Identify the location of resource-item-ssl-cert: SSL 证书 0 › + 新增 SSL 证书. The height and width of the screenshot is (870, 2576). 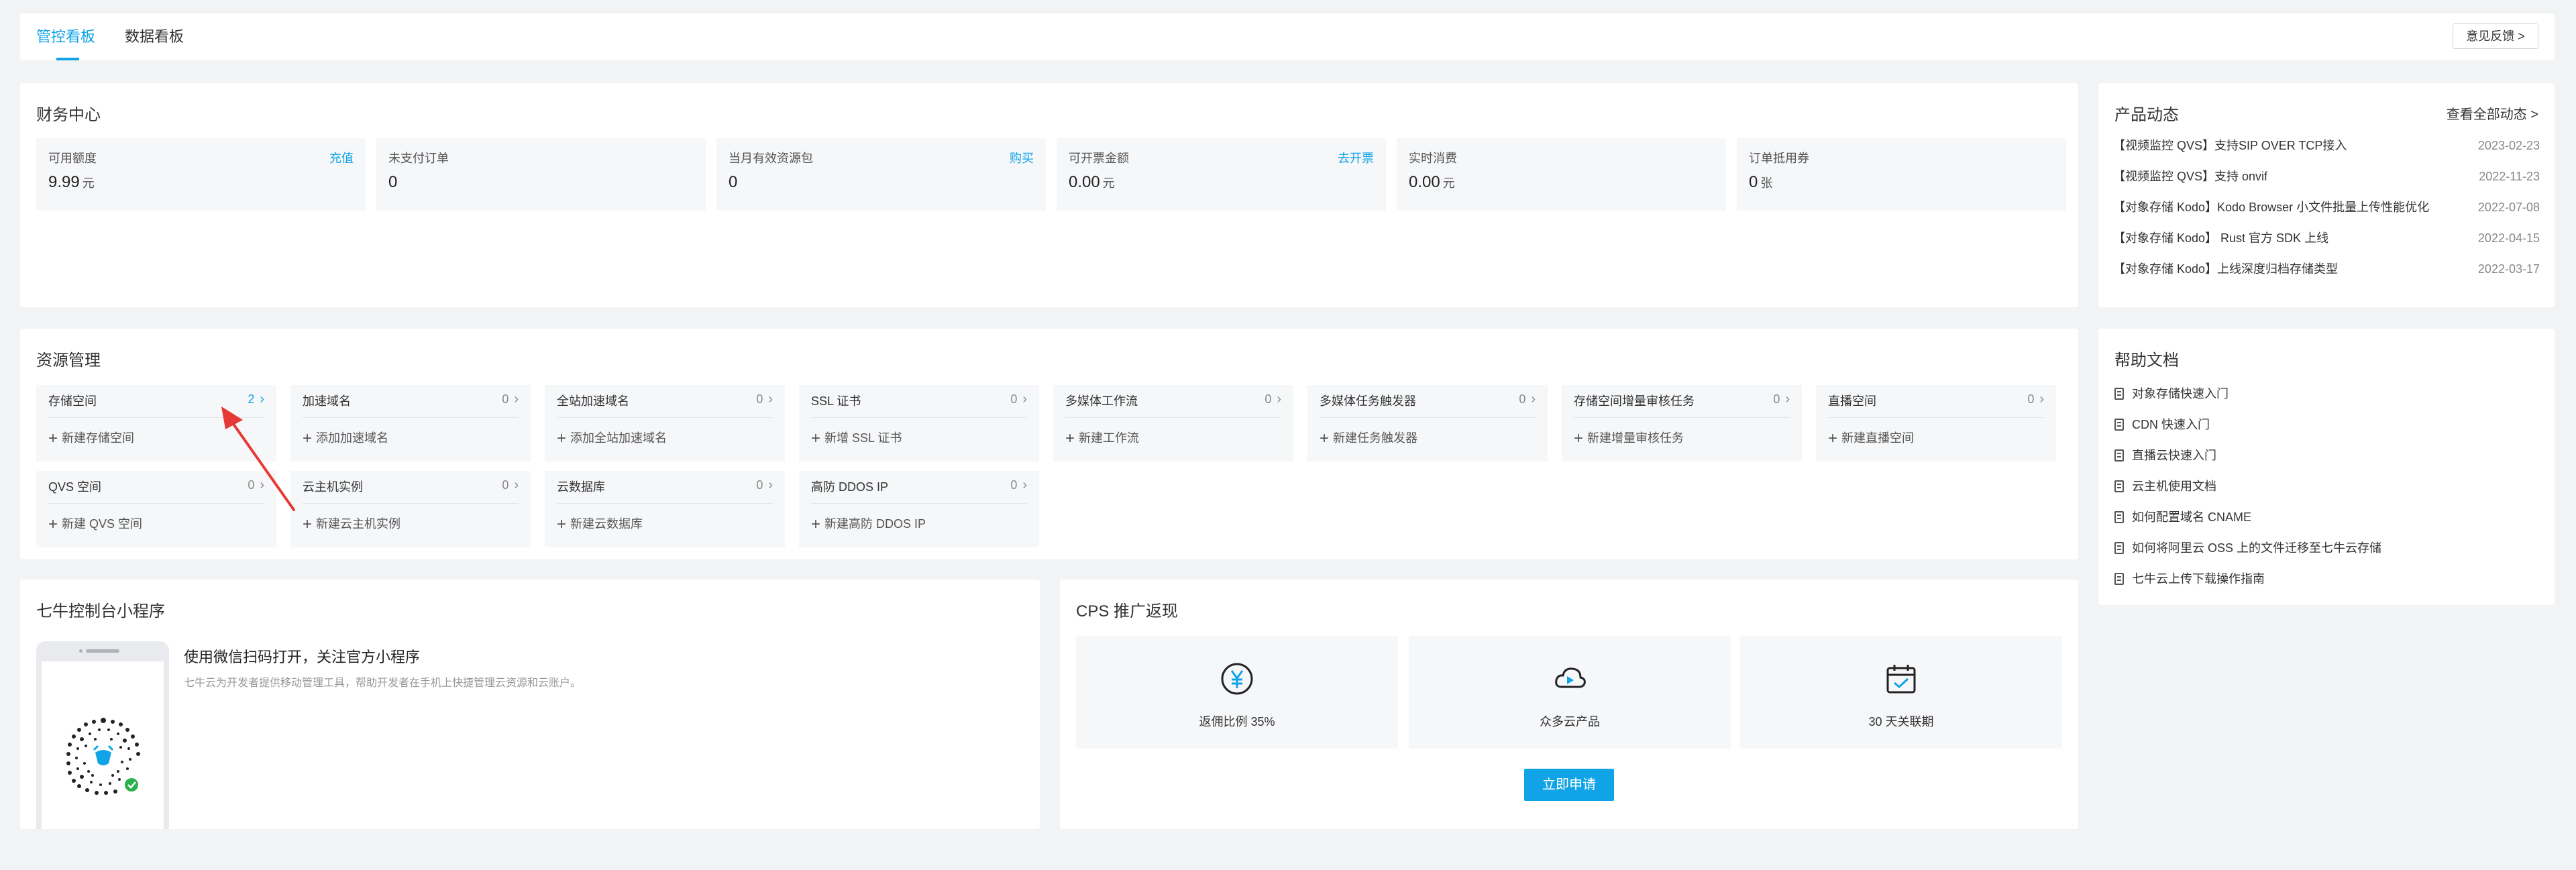
(919, 423).